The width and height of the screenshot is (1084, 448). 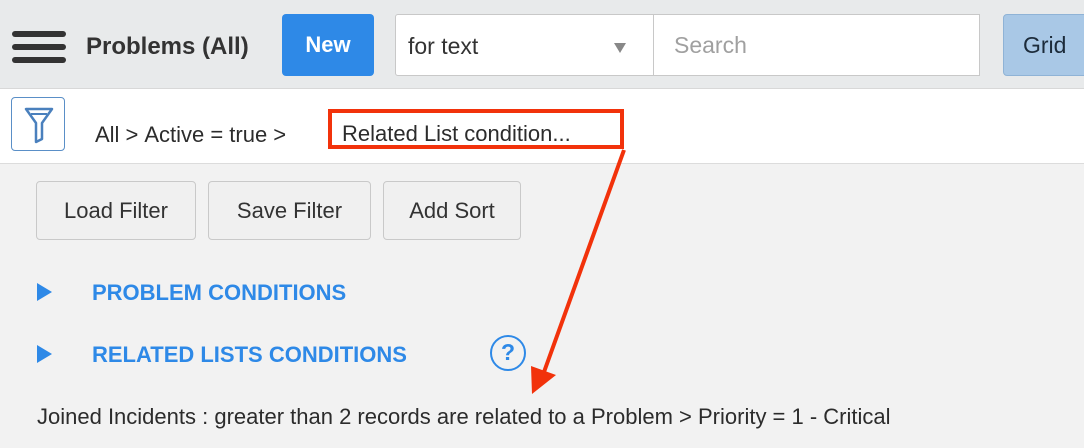 I want to click on grid-button: Grid, so click(x=1043, y=45).